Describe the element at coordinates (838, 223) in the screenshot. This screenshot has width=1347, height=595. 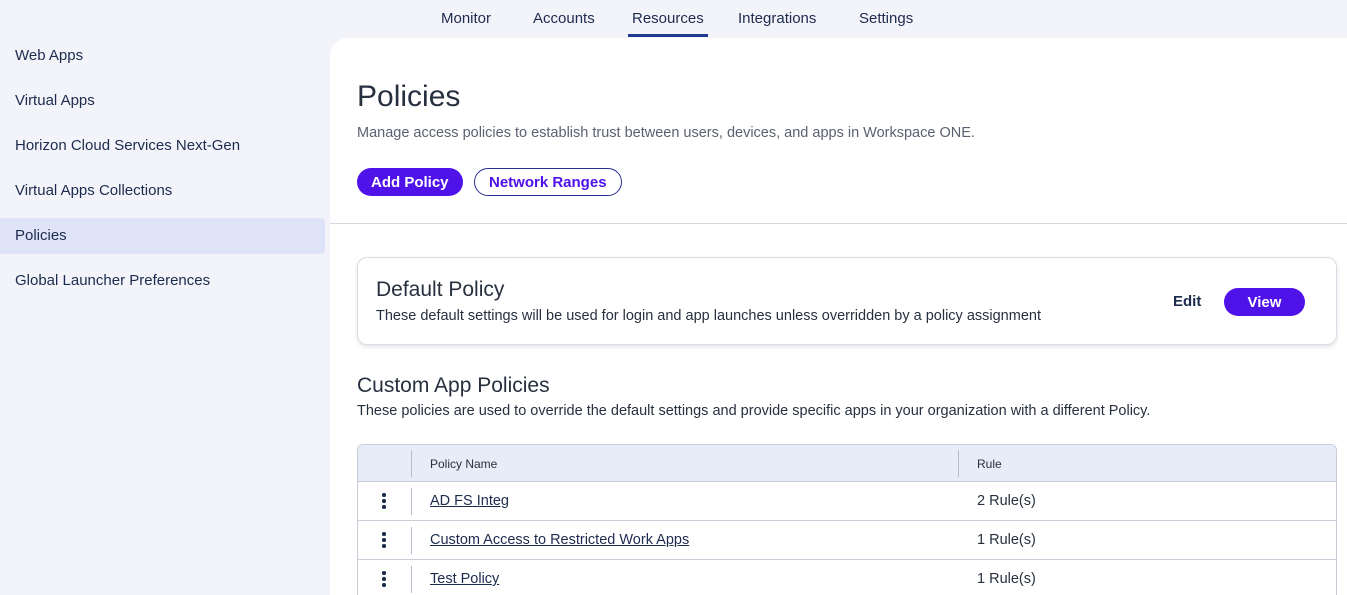
I see `divider` at that location.